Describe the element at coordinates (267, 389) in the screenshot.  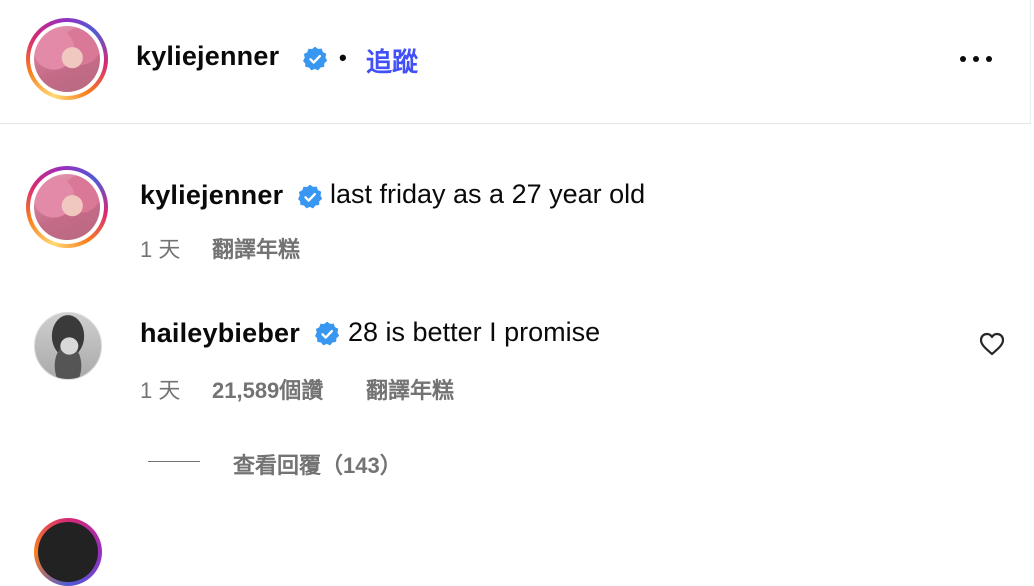
I see `comment-likes-count: 21,589個讚` at that location.